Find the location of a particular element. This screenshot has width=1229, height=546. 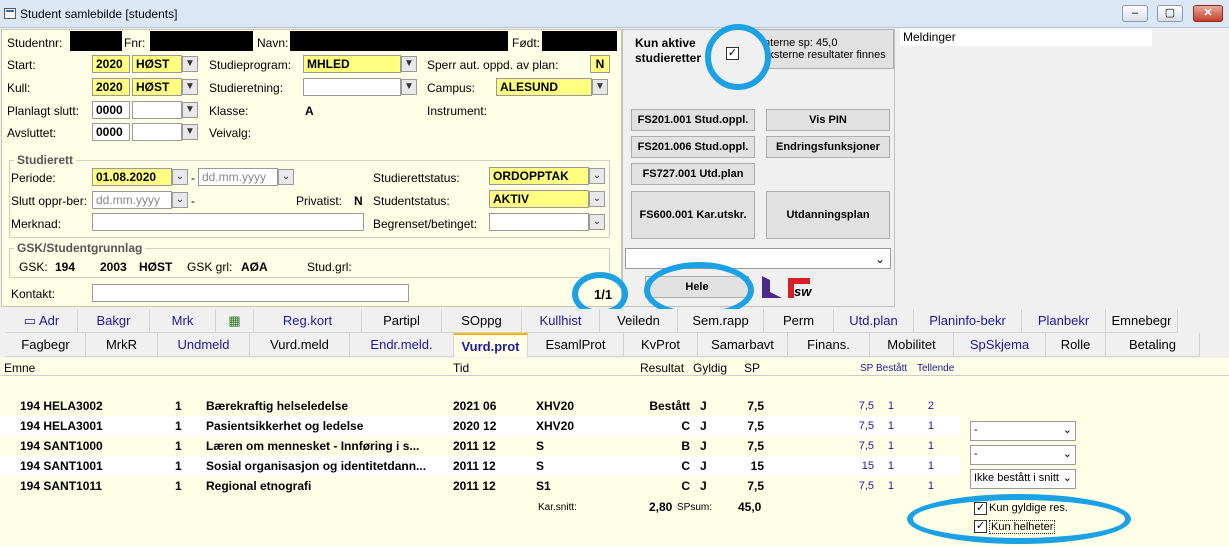

gsk-value: 194 is located at coordinates (65, 267).